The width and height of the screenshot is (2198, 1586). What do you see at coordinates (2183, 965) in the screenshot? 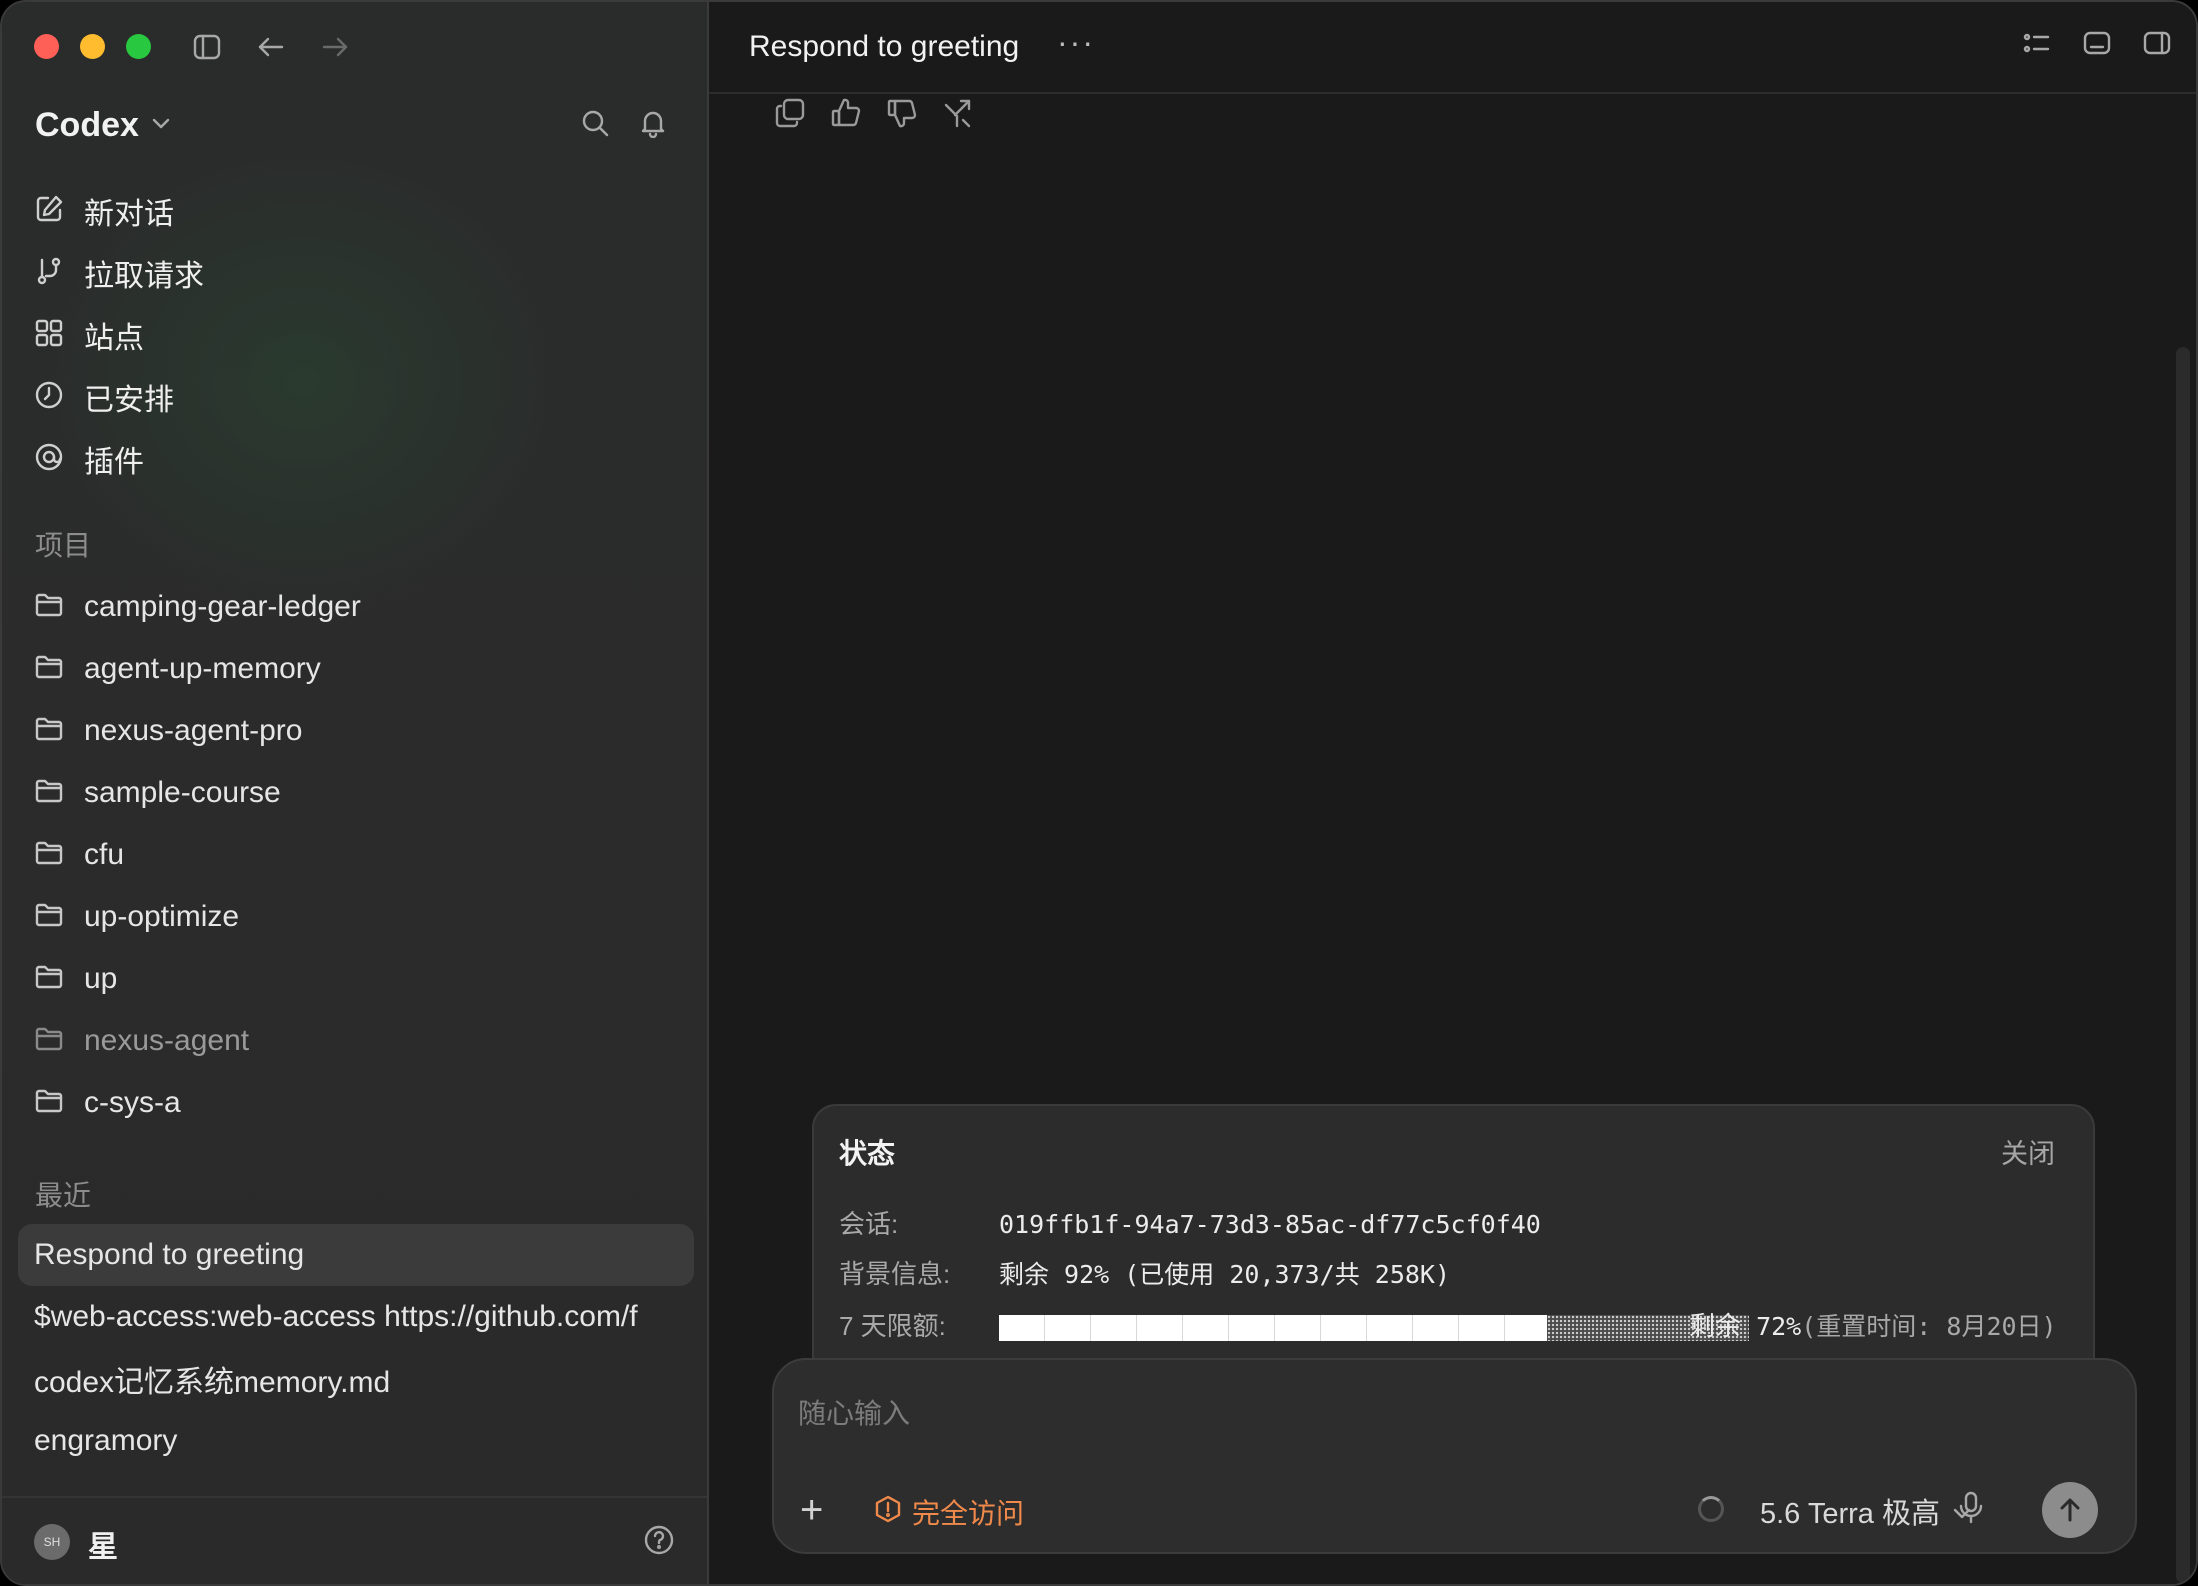
I see `scrollbar` at bounding box center [2183, 965].